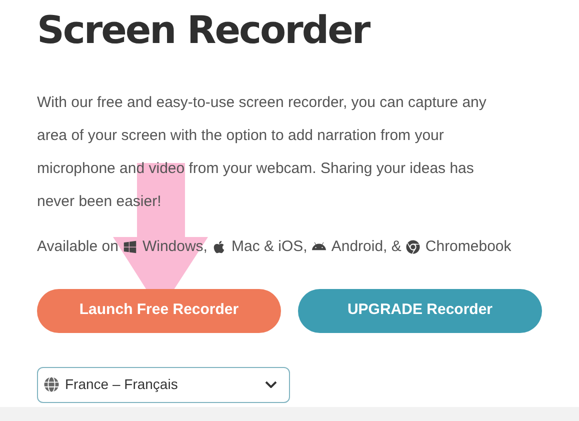 This screenshot has width=579, height=421. I want to click on platform-label: Mac & iOS,, so click(269, 247).